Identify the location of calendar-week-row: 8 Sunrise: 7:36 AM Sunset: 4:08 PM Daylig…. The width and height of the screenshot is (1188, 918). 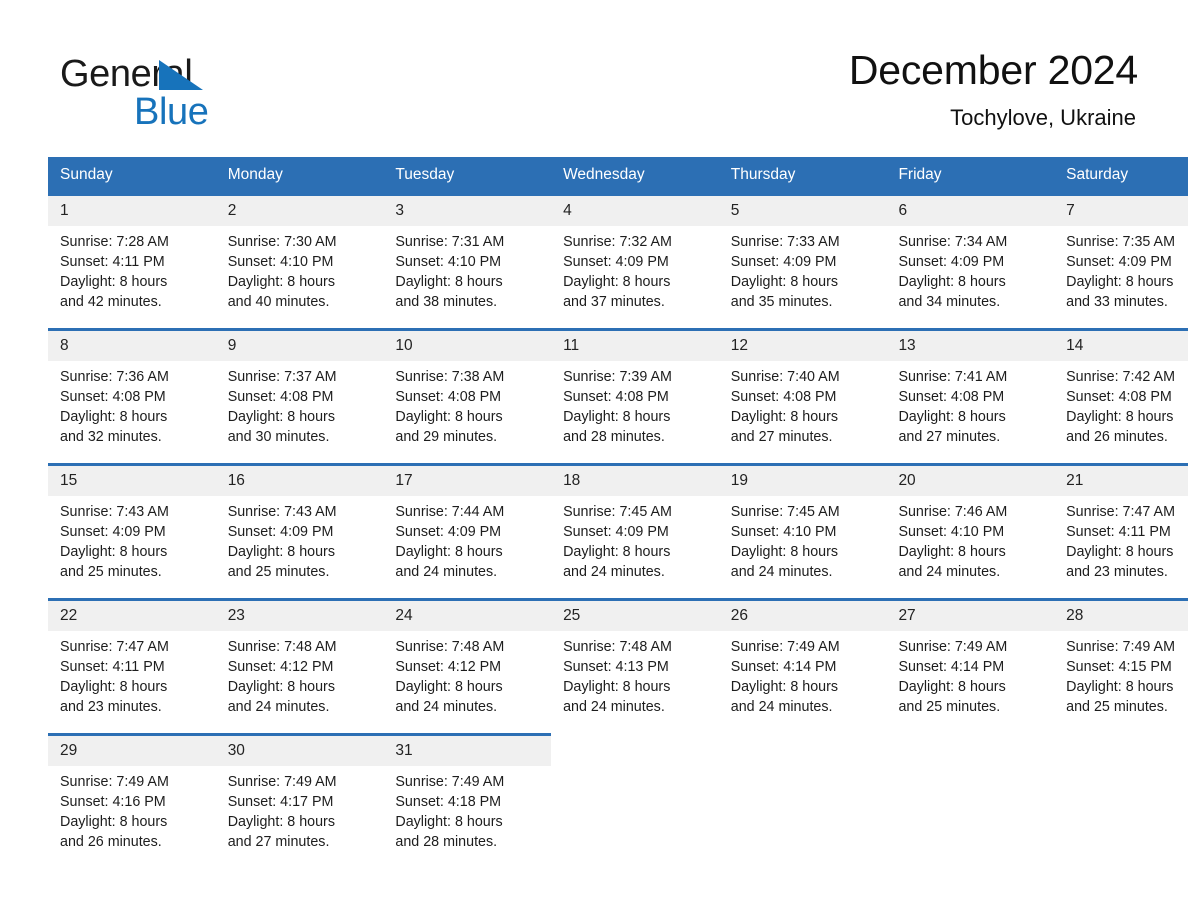
(618, 389).